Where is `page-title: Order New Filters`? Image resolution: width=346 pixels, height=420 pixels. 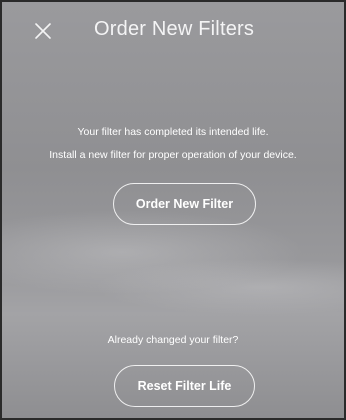 page-title: Order New Filters is located at coordinates (174, 29).